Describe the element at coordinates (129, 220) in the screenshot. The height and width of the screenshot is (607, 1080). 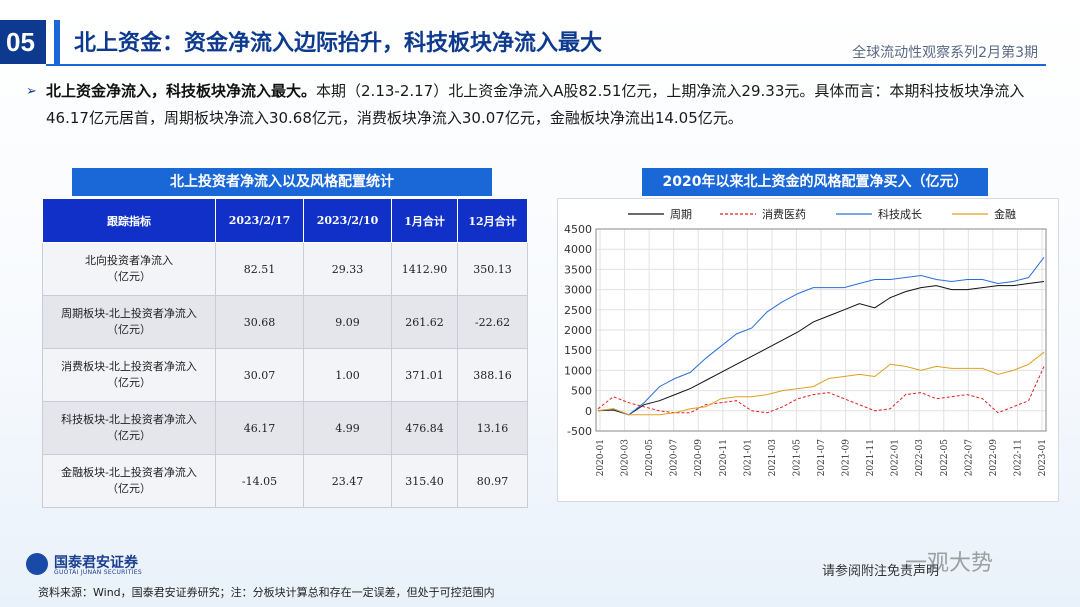
I see `col-header: 跟踪指标` at that location.